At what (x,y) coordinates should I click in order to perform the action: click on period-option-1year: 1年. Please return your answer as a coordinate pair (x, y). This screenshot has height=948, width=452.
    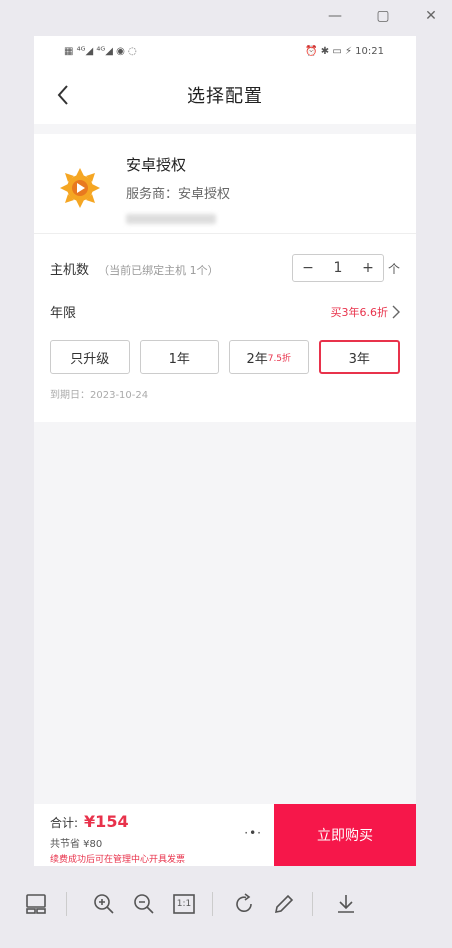
    Looking at the image, I should click on (179, 357).